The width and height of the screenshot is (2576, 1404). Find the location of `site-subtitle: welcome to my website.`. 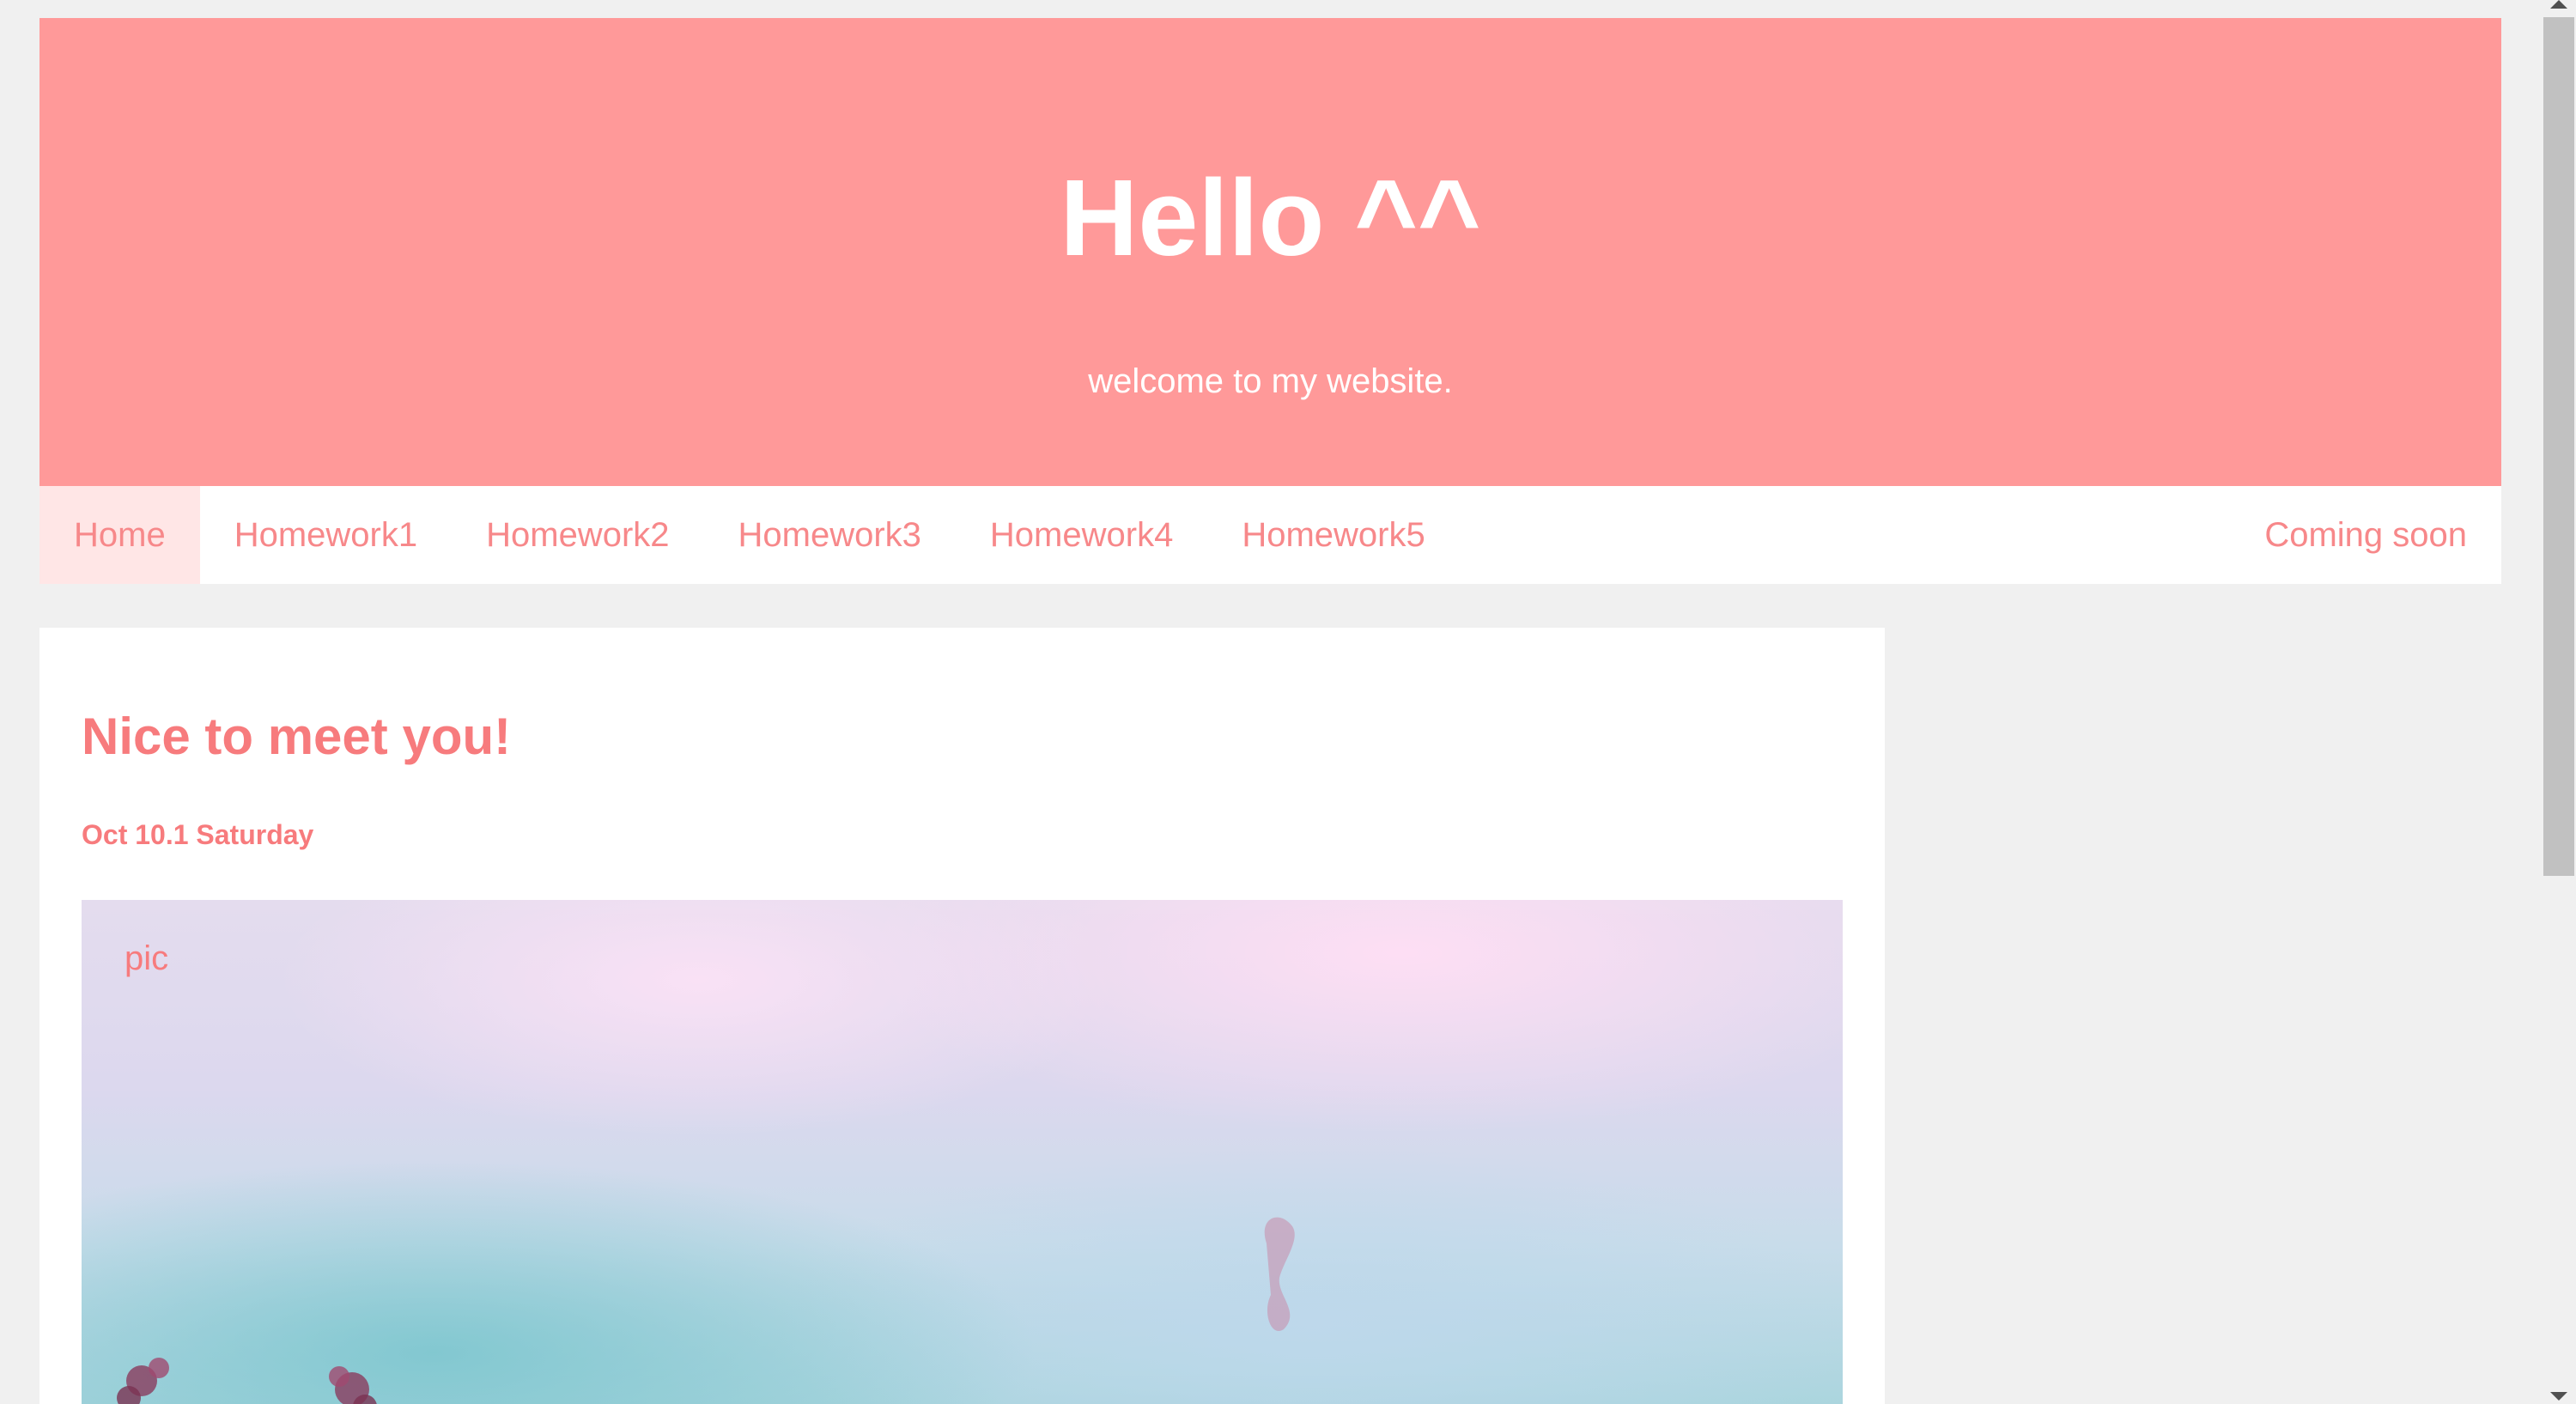

site-subtitle: welcome to my website. is located at coordinates (1270, 381).